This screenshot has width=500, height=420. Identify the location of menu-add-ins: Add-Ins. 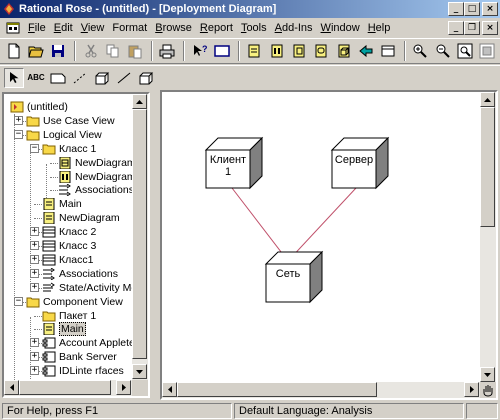
(294, 28).